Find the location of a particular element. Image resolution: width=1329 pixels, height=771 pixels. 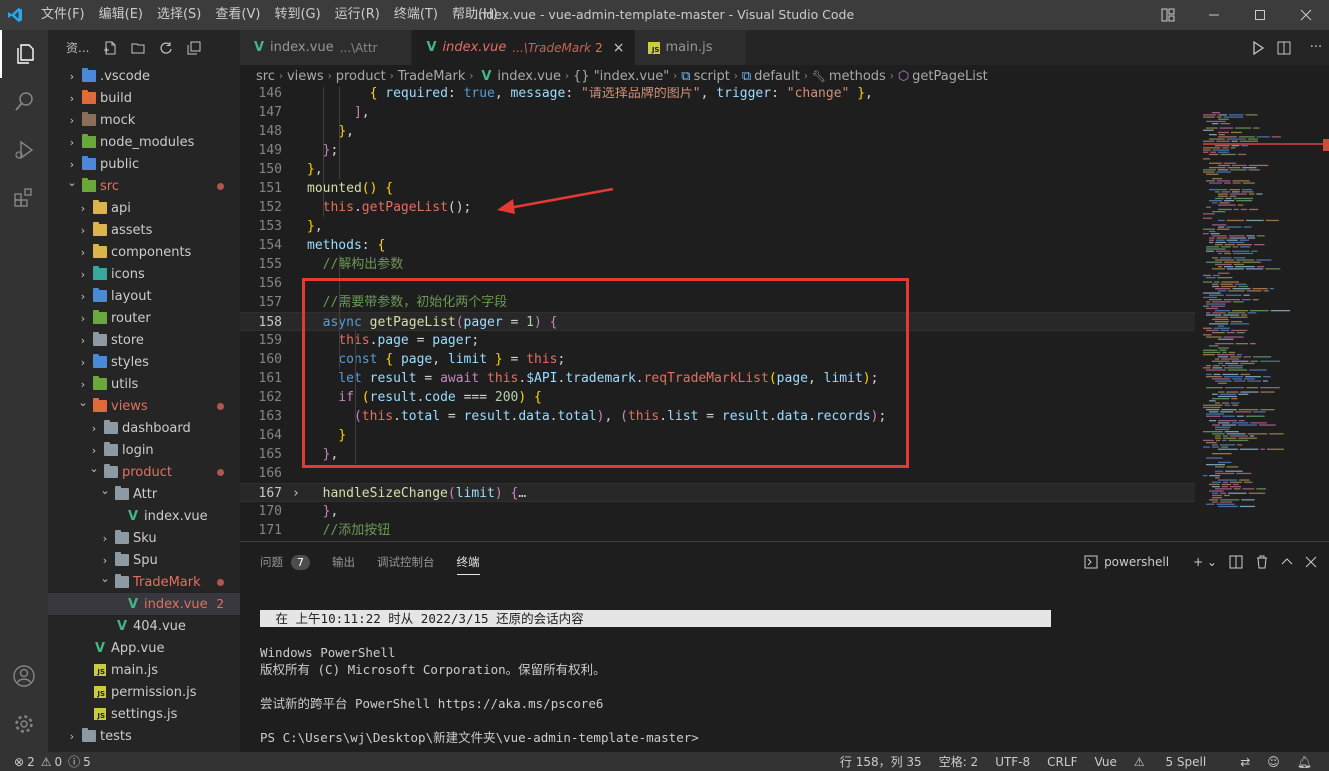

panel-tab-0: 问题 7 is located at coordinates (285, 562).